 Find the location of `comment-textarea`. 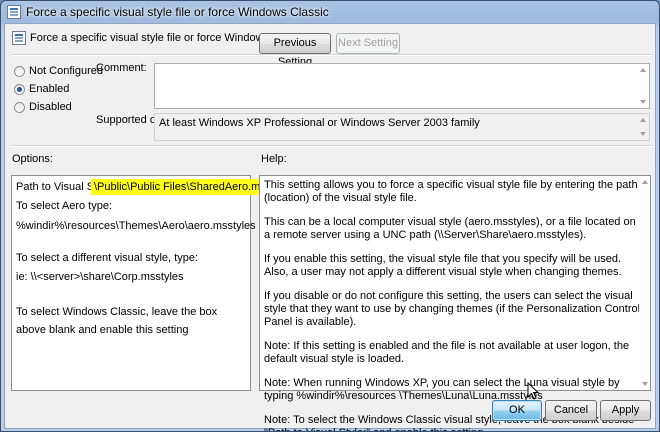

comment-textarea is located at coordinates (402, 86).